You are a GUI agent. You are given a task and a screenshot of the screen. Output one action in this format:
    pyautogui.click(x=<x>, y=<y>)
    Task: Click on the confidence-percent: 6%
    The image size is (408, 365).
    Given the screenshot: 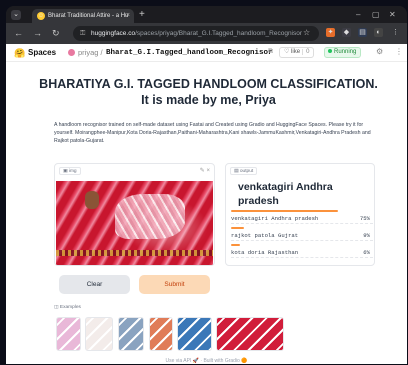 What is the action you would take?
    pyautogui.click(x=366, y=252)
    